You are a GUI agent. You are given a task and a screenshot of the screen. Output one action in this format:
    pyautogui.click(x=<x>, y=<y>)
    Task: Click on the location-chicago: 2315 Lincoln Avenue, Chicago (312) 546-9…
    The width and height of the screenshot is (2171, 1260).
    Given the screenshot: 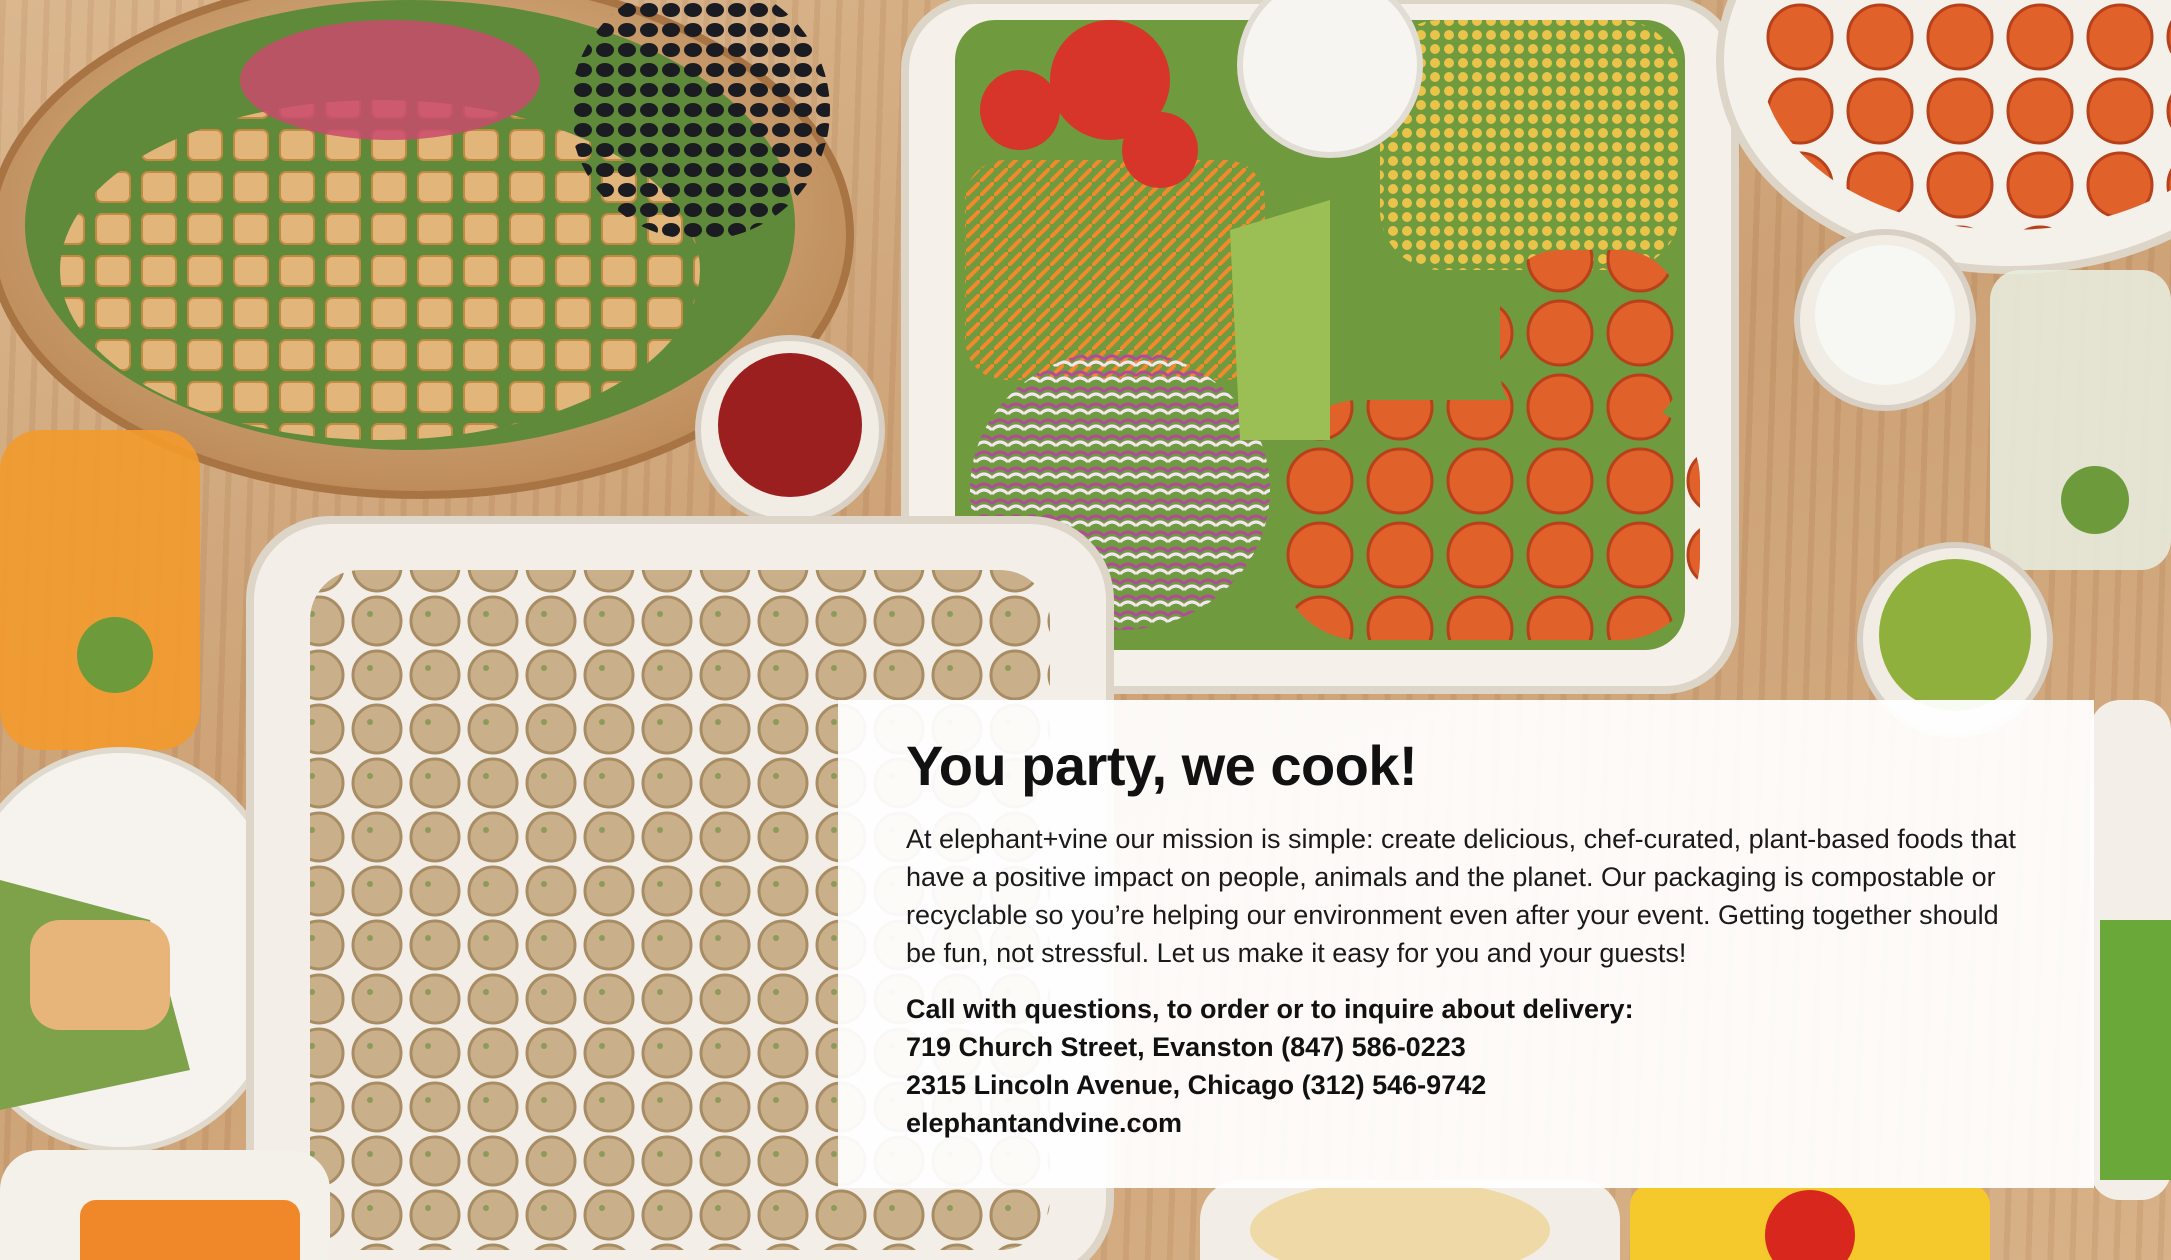 What is the action you would take?
    pyautogui.click(x=1196, y=1085)
    